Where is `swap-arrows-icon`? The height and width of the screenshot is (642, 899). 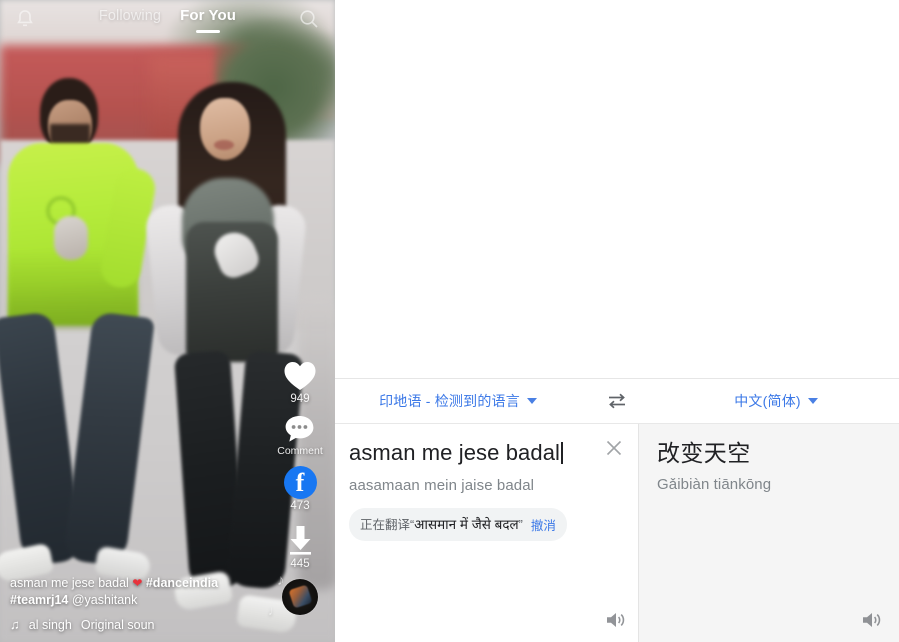
swap-arrows-icon is located at coordinates (617, 401).